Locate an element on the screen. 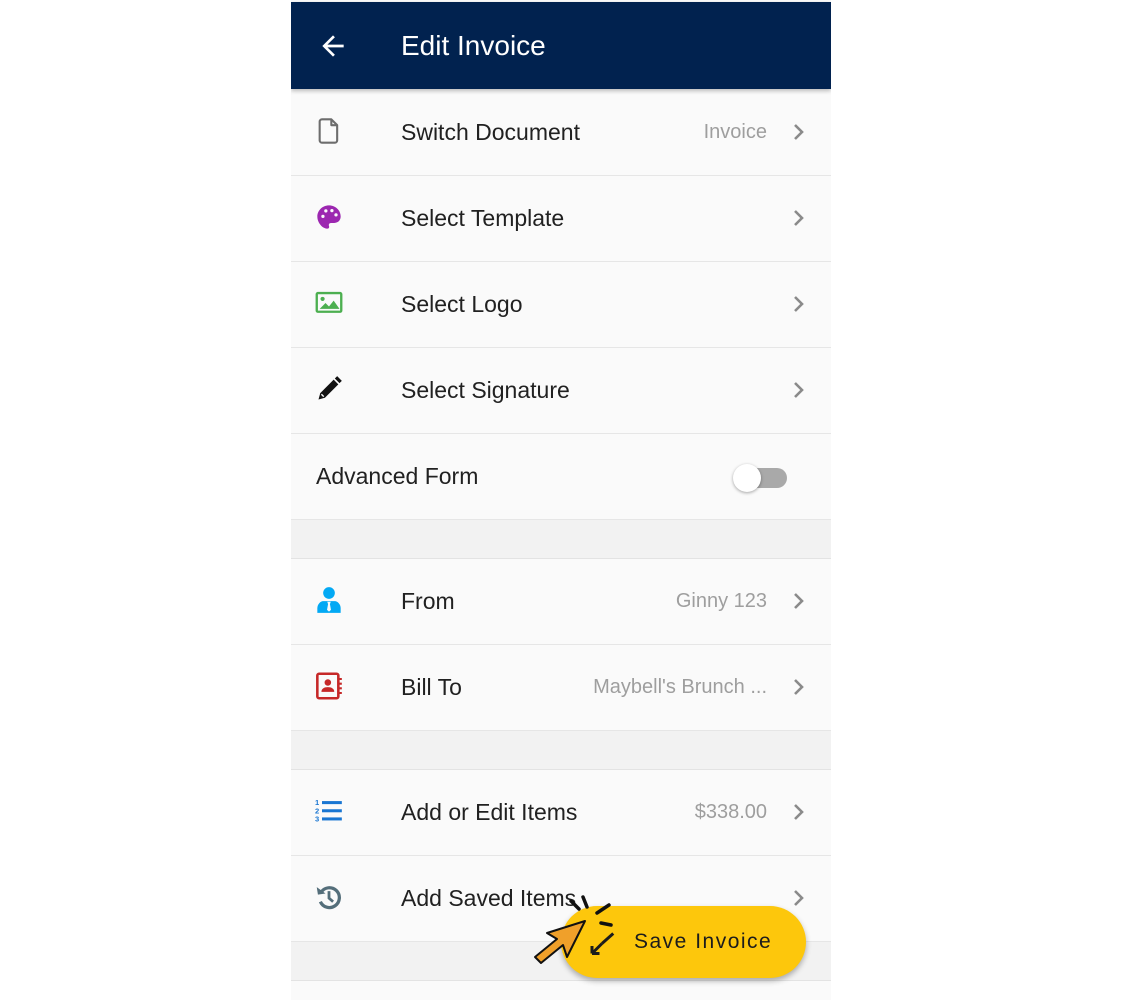  svg-text: 3 is located at coordinates (317, 819).